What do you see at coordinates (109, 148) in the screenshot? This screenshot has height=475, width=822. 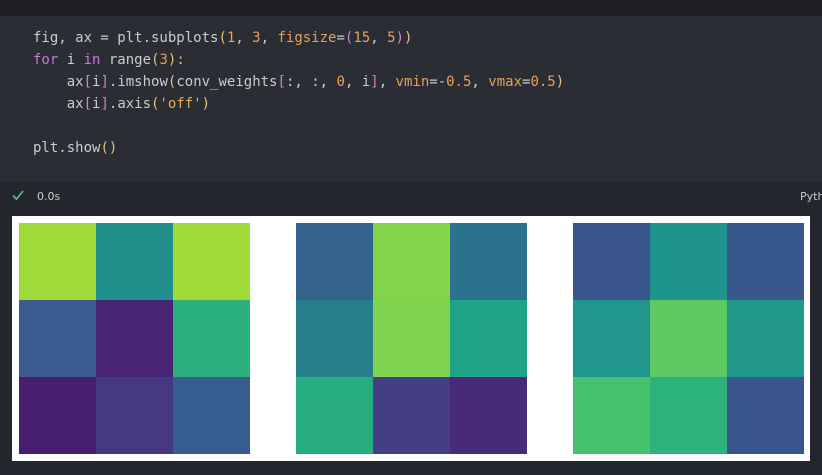 I see `code-token: ()` at bounding box center [109, 148].